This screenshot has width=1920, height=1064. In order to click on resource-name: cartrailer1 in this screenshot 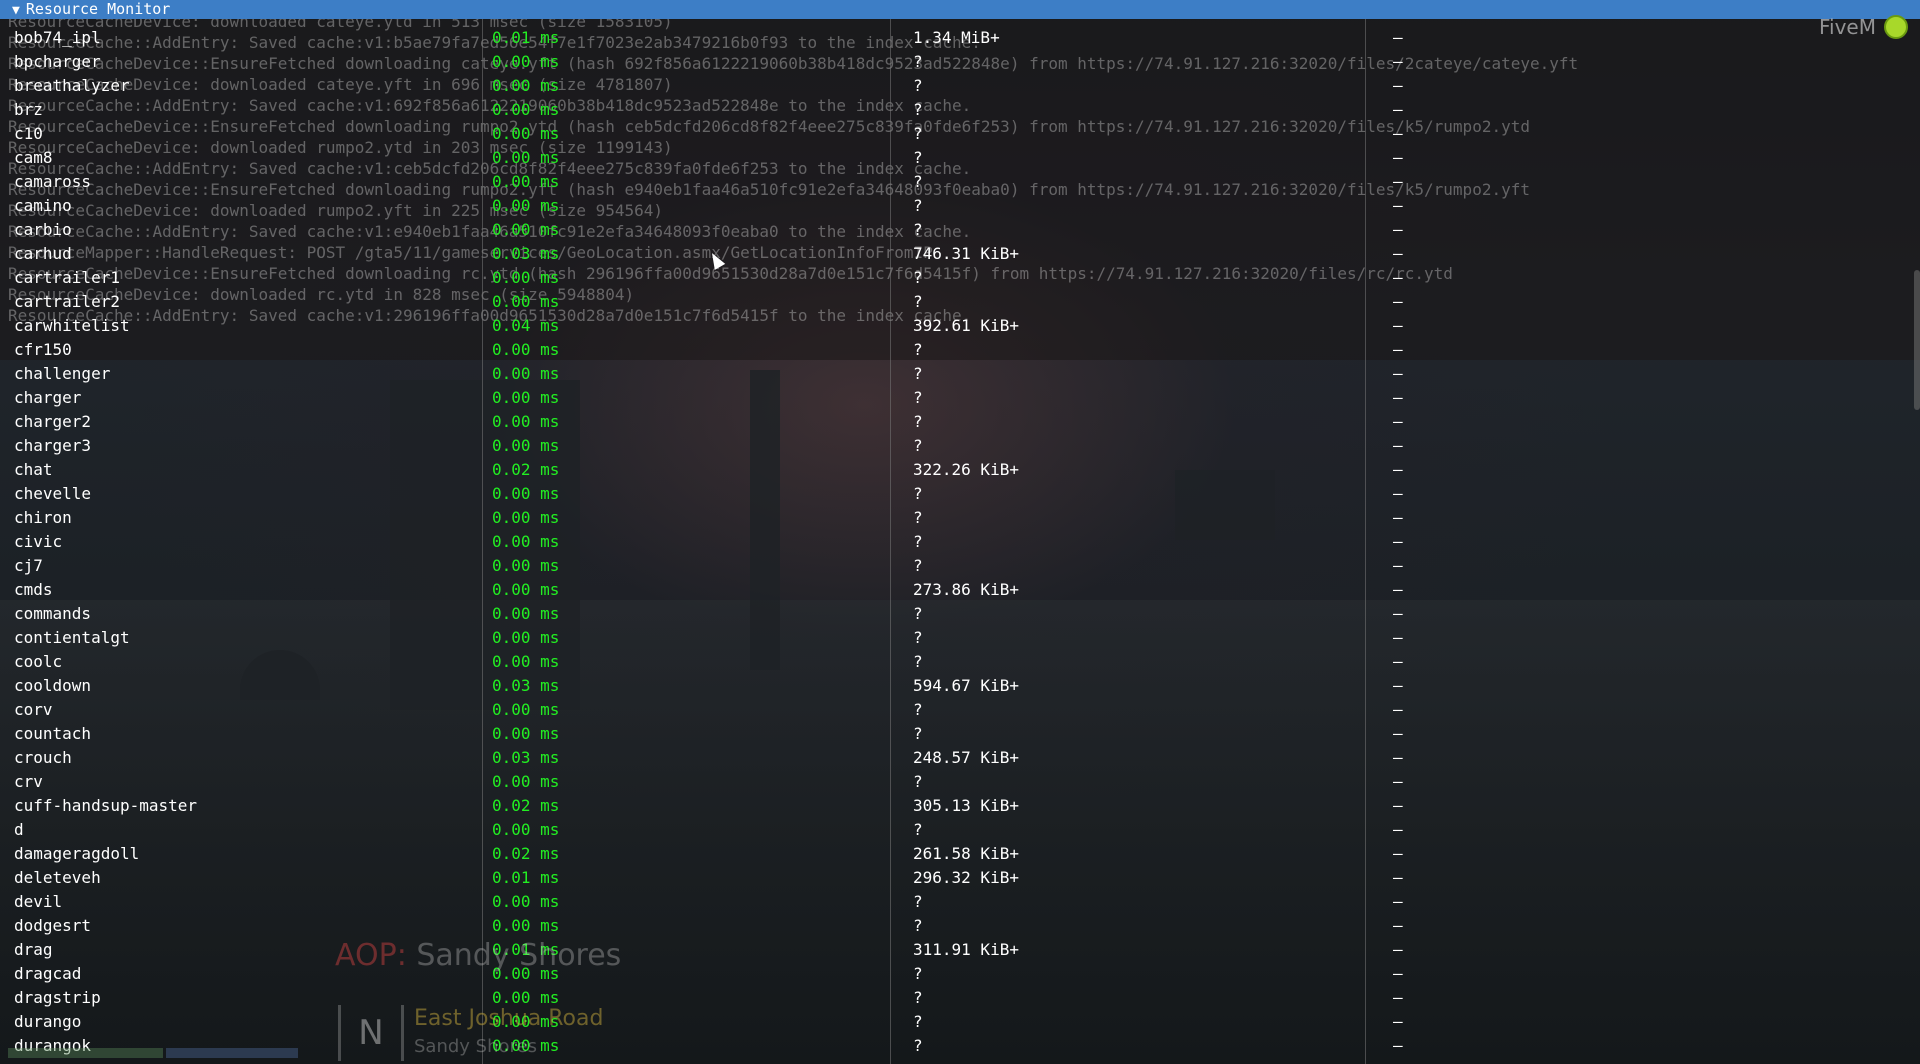, I will do `click(67, 277)`.